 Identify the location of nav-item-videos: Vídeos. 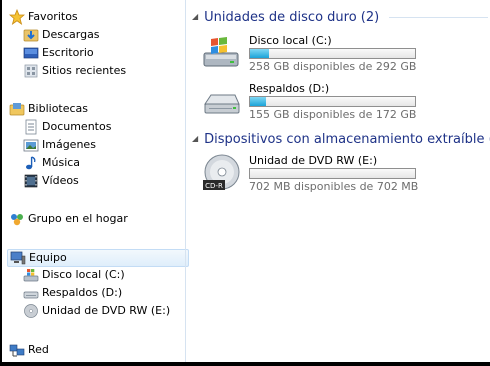
(51, 181).